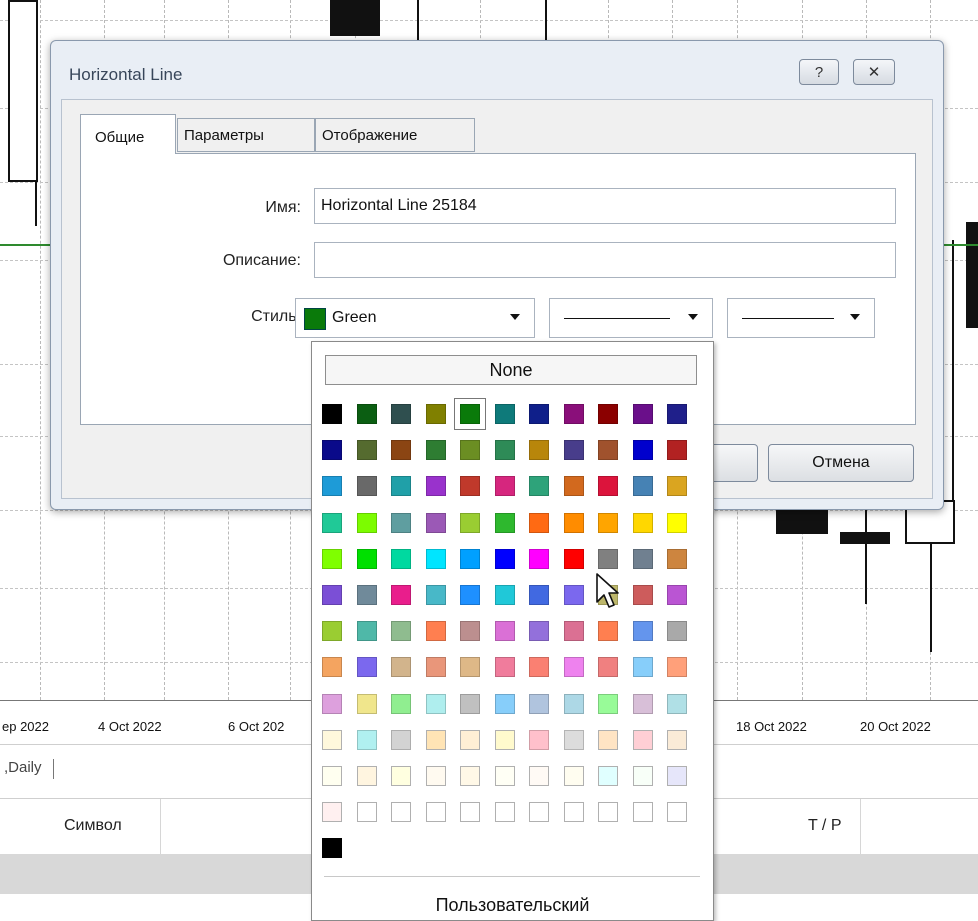 This screenshot has height=921, width=978. What do you see at coordinates (631, 318) in the screenshot?
I see `line-style-select` at bounding box center [631, 318].